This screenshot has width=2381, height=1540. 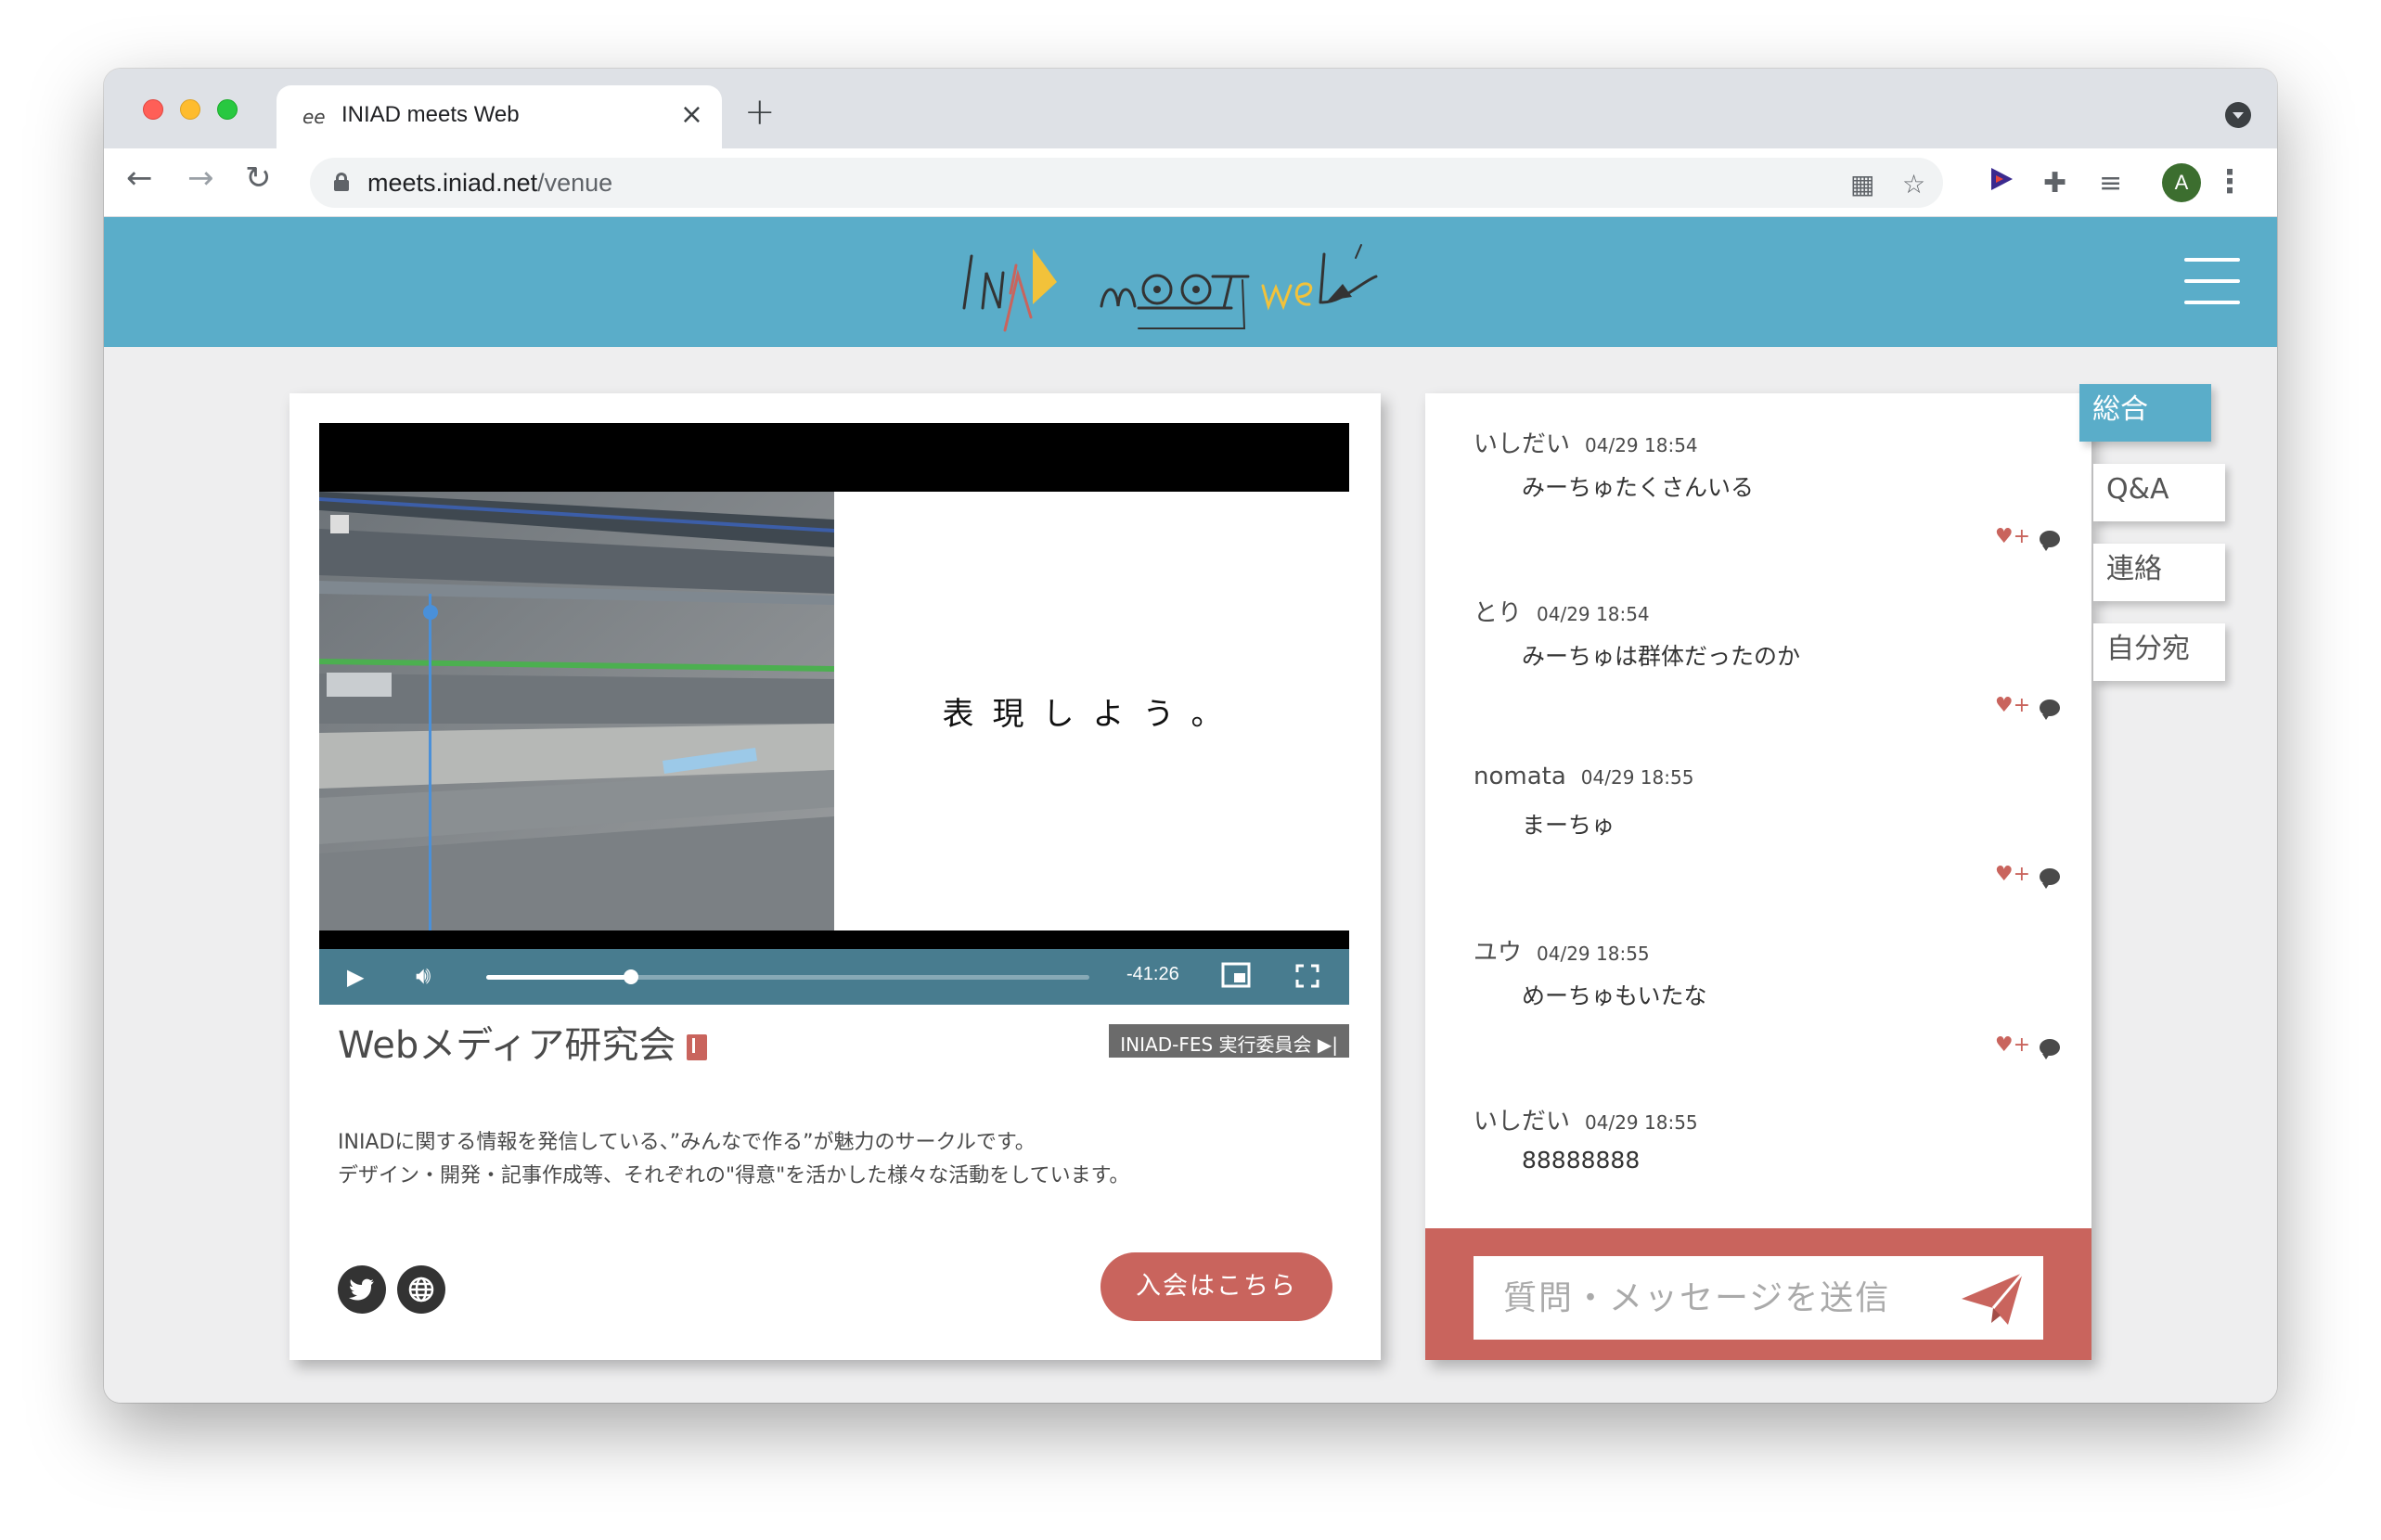 What do you see at coordinates (2181, 182) in the screenshot?
I see `profile-avatar: A` at bounding box center [2181, 182].